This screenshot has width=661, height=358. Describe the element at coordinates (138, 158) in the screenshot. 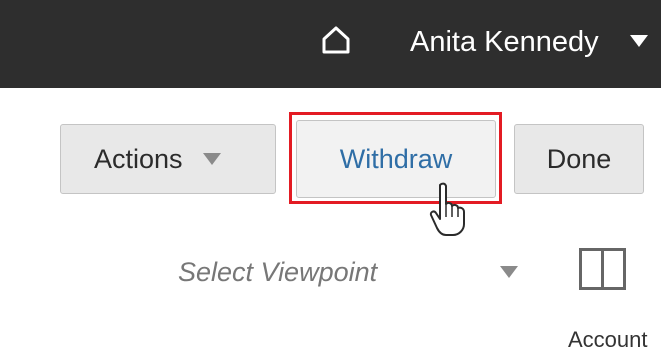

I see `actions-button-label: Actions` at that location.